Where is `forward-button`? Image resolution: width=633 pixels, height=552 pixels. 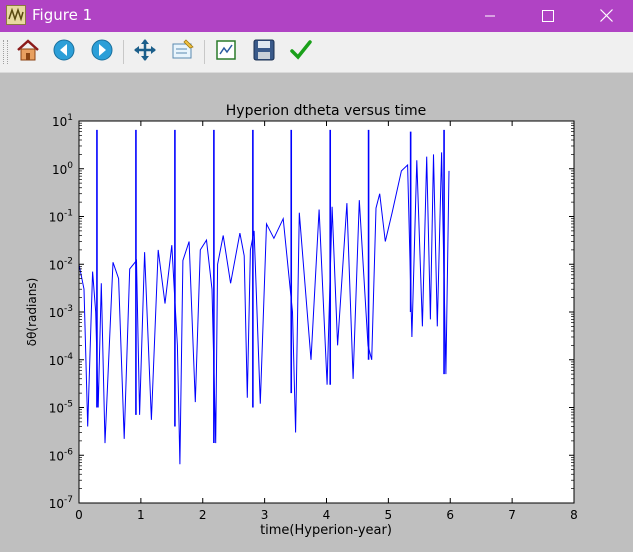 forward-button is located at coordinates (102, 52).